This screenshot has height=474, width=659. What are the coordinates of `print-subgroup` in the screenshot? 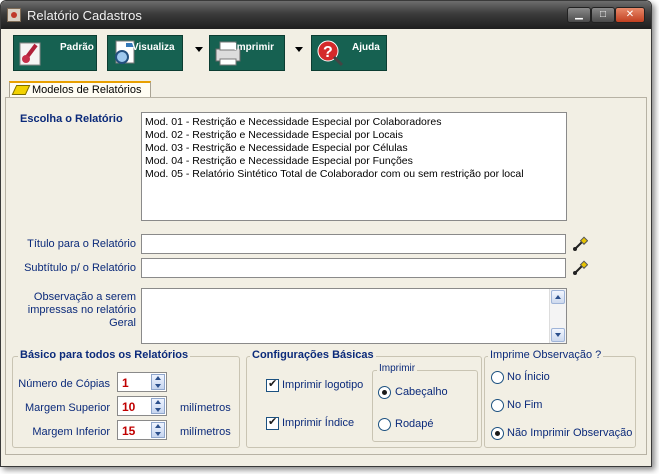 It's located at (425, 406).